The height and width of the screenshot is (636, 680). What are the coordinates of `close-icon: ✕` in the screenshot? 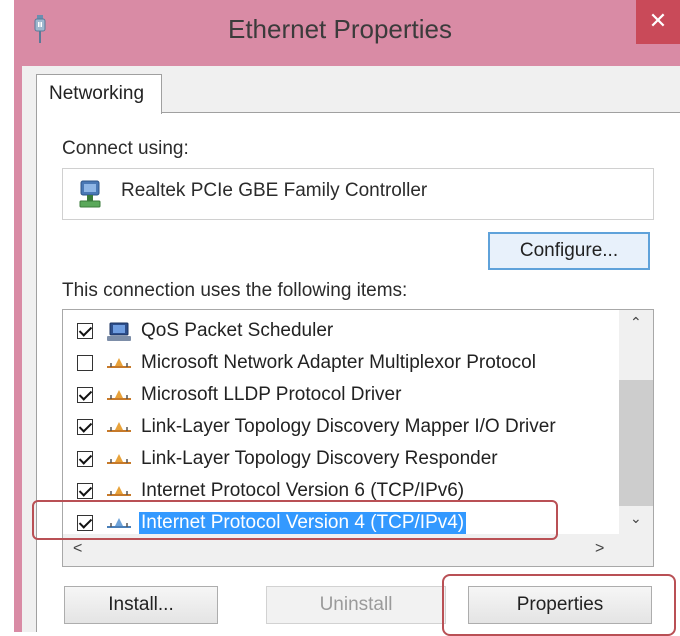 It's located at (658, 20).